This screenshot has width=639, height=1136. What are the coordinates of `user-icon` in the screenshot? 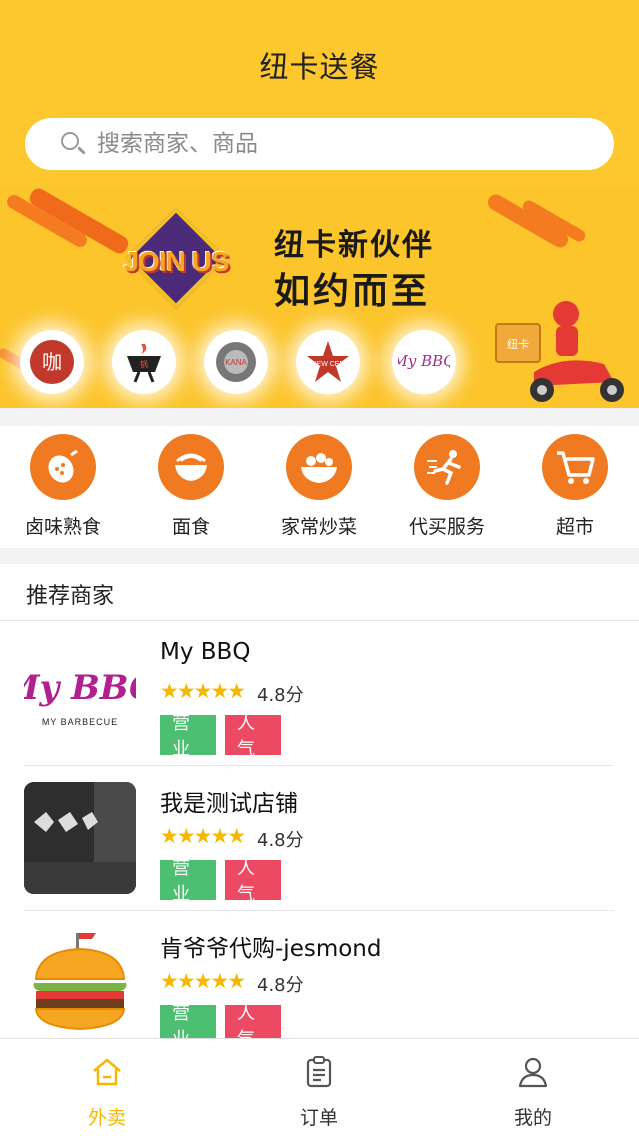 It's located at (533, 1072).